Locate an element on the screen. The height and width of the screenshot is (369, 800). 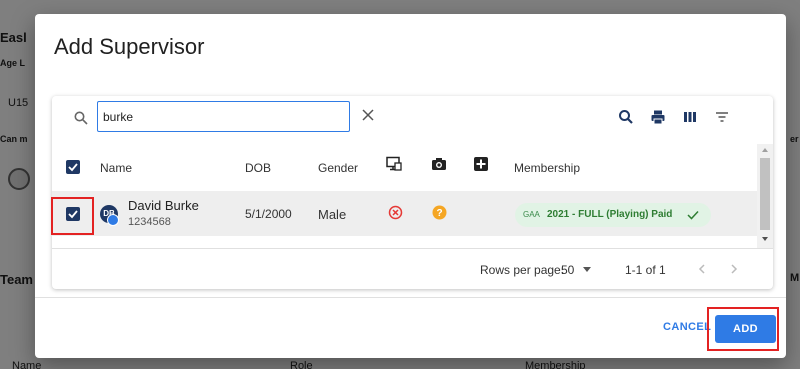
member-id: 1234568 is located at coordinates (149, 222).